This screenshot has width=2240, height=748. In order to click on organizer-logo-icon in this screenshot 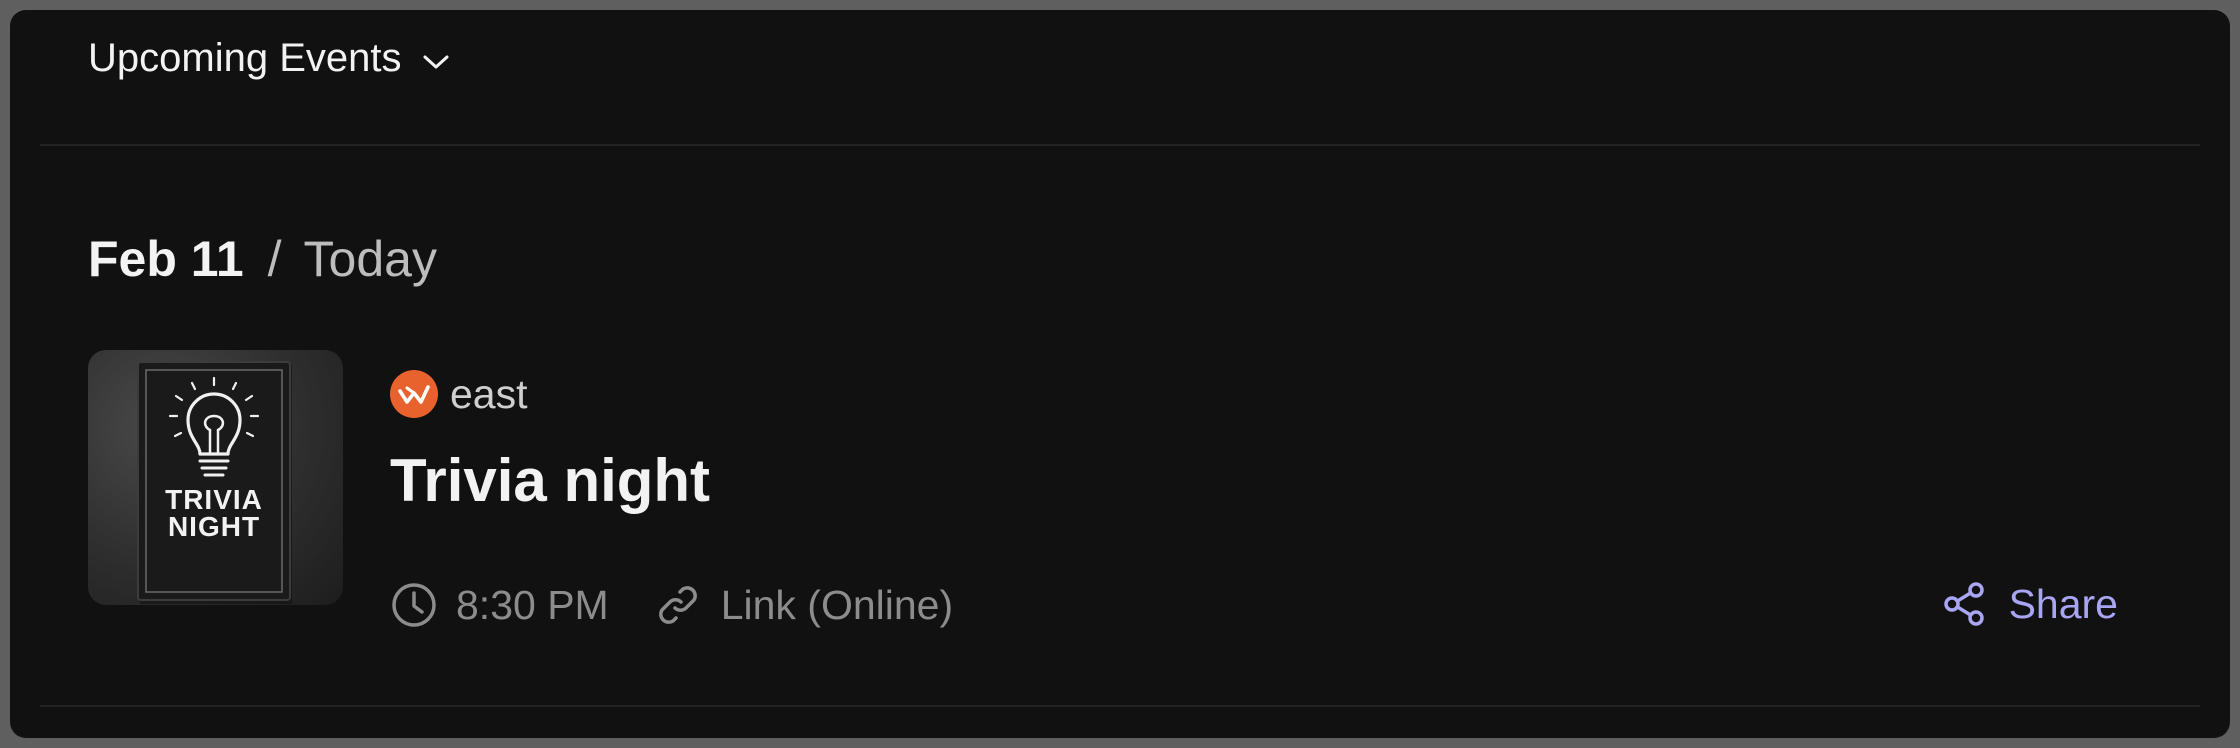, I will do `click(414, 394)`.